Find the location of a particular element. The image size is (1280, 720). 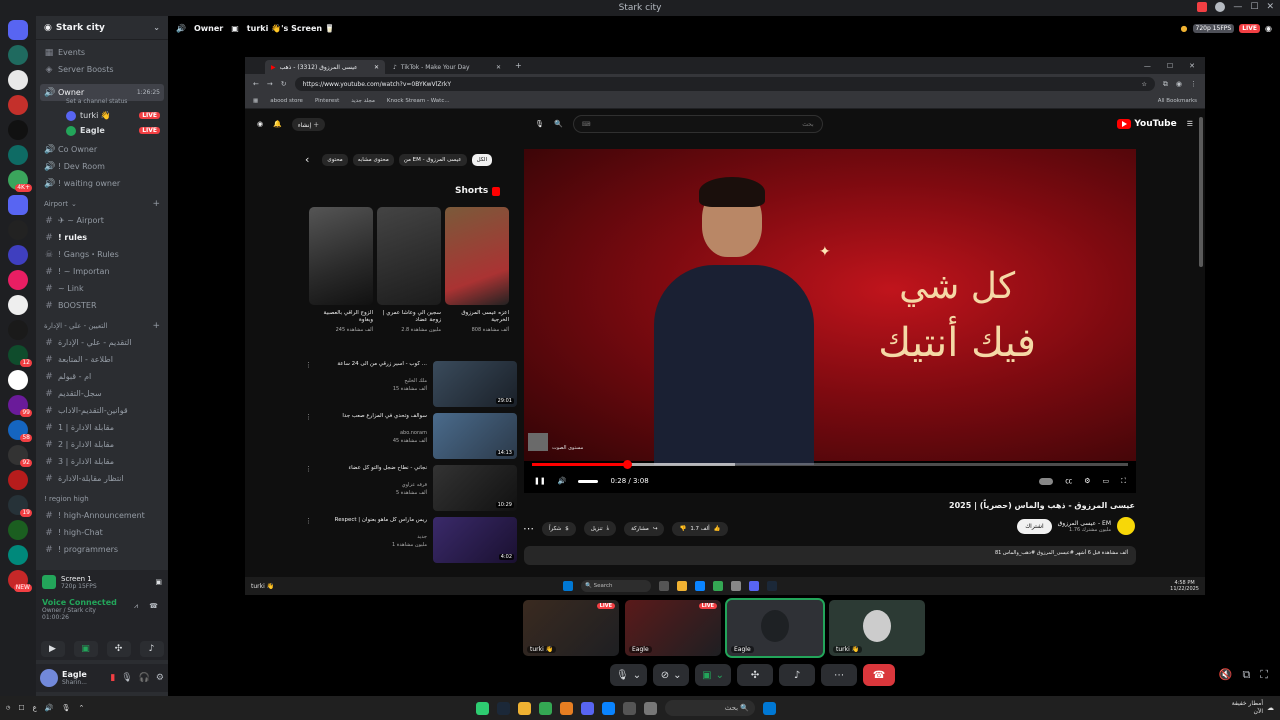

more-icon: ⋯ is located at coordinates (528, 528).